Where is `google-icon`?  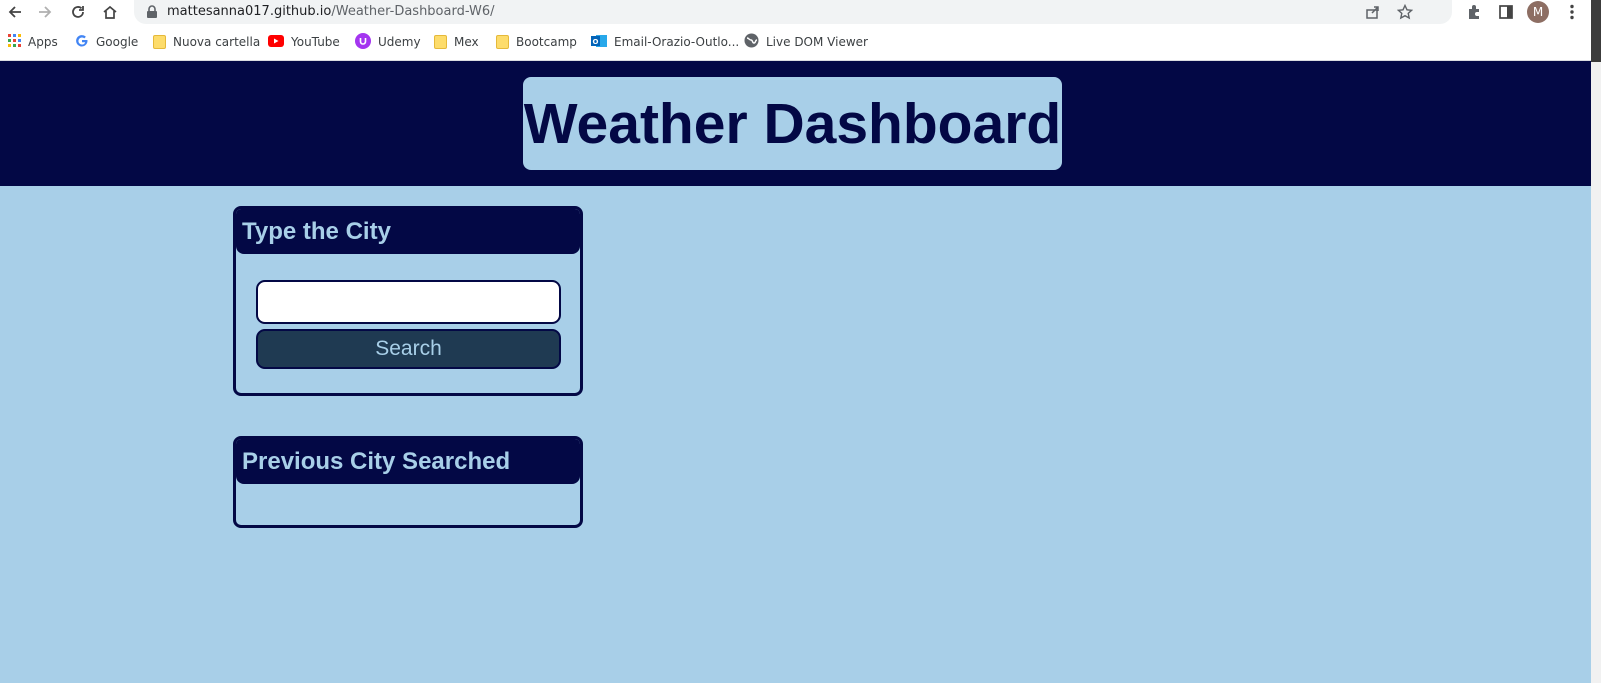 google-icon is located at coordinates (82, 42).